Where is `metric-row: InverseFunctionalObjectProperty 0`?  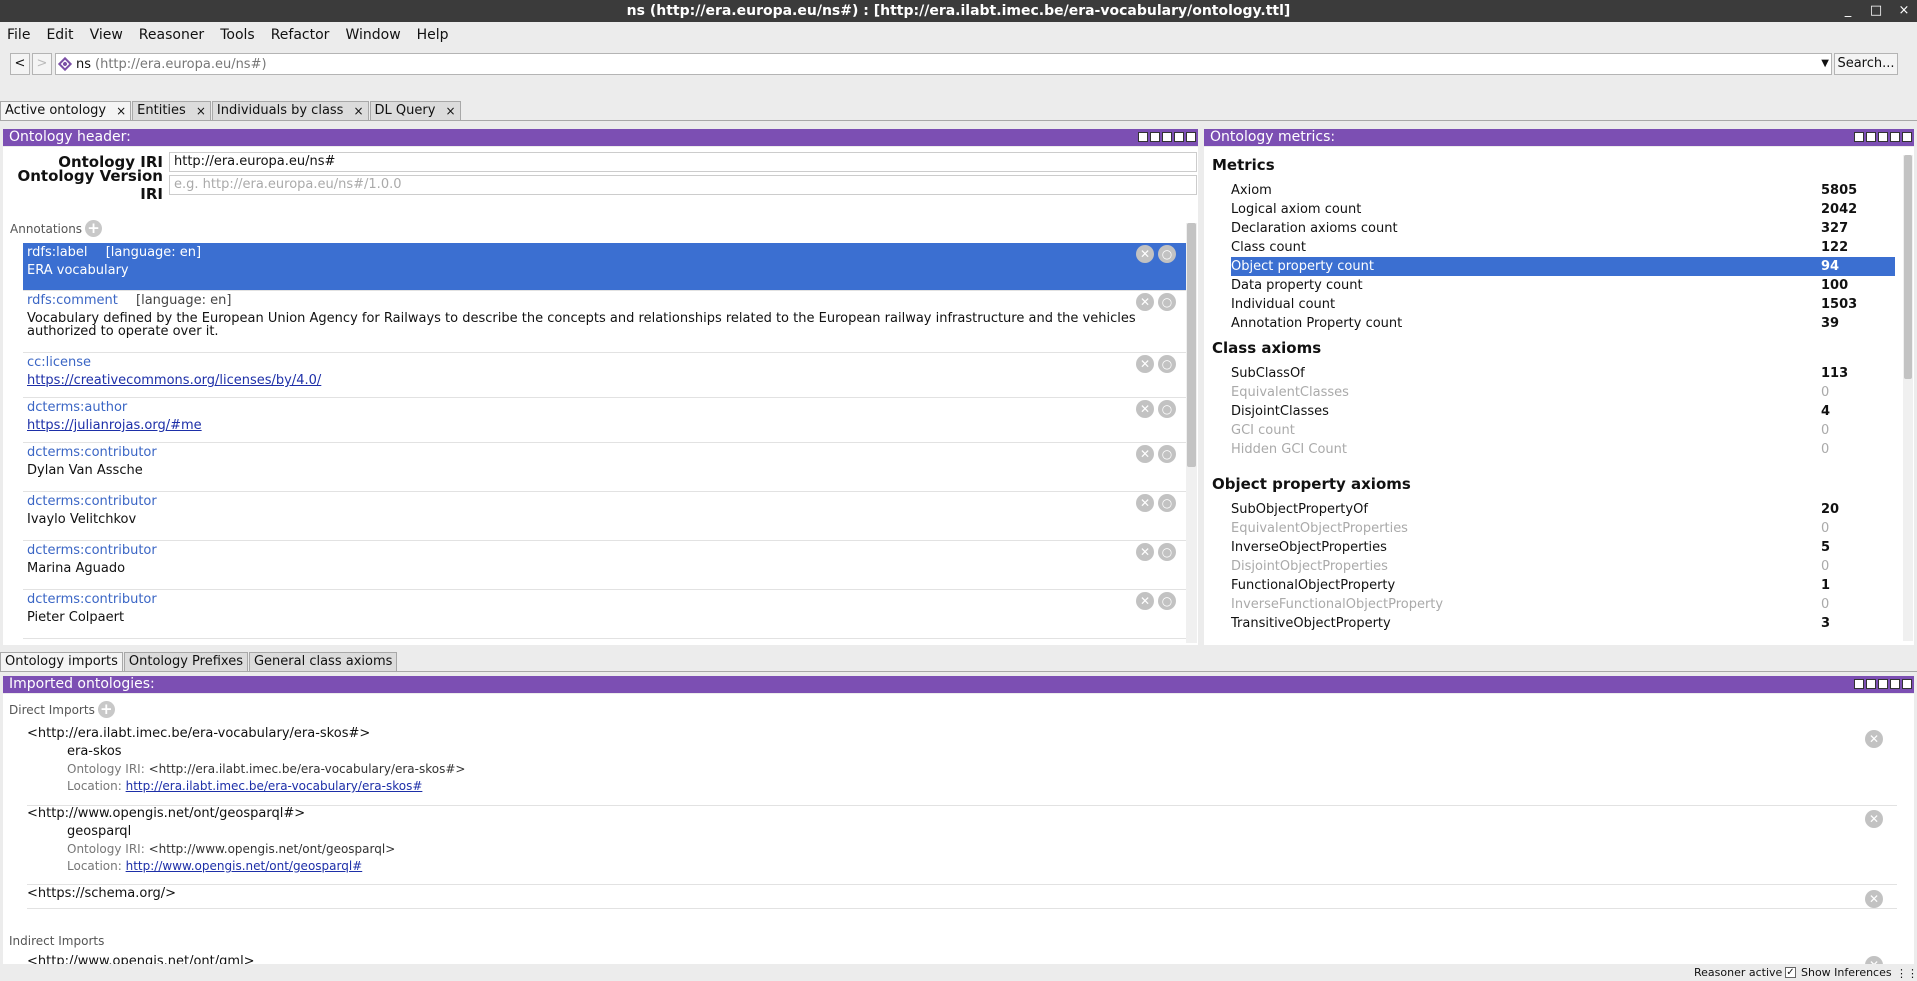
metric-row: InverseFunctionalObjectProperty 0 is located at coordinates (1563, 604).